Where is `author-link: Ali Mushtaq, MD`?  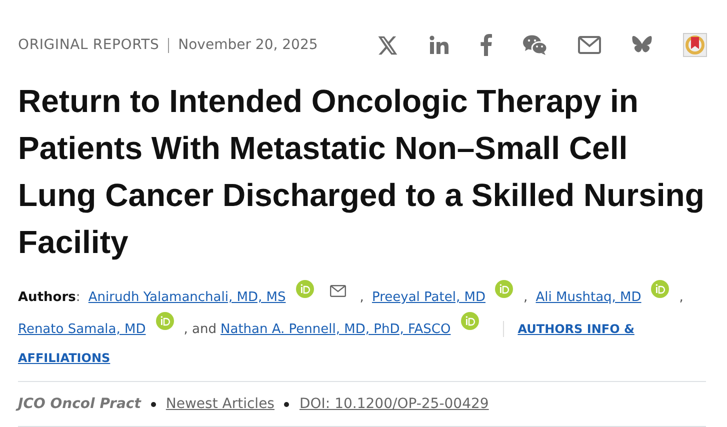
author-link: Ali Mushtaq, MD is located at coordinates (589, 297).